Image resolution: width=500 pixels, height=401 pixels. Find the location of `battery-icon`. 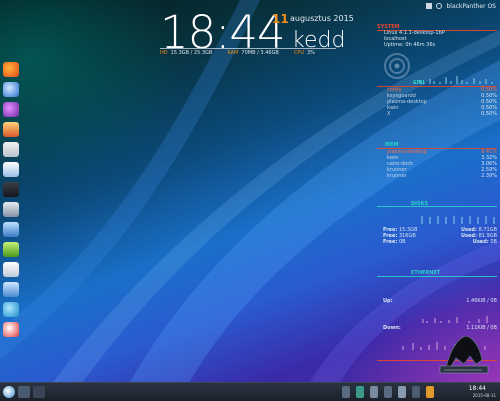

battery-icon is located at coordinates (346, 392).